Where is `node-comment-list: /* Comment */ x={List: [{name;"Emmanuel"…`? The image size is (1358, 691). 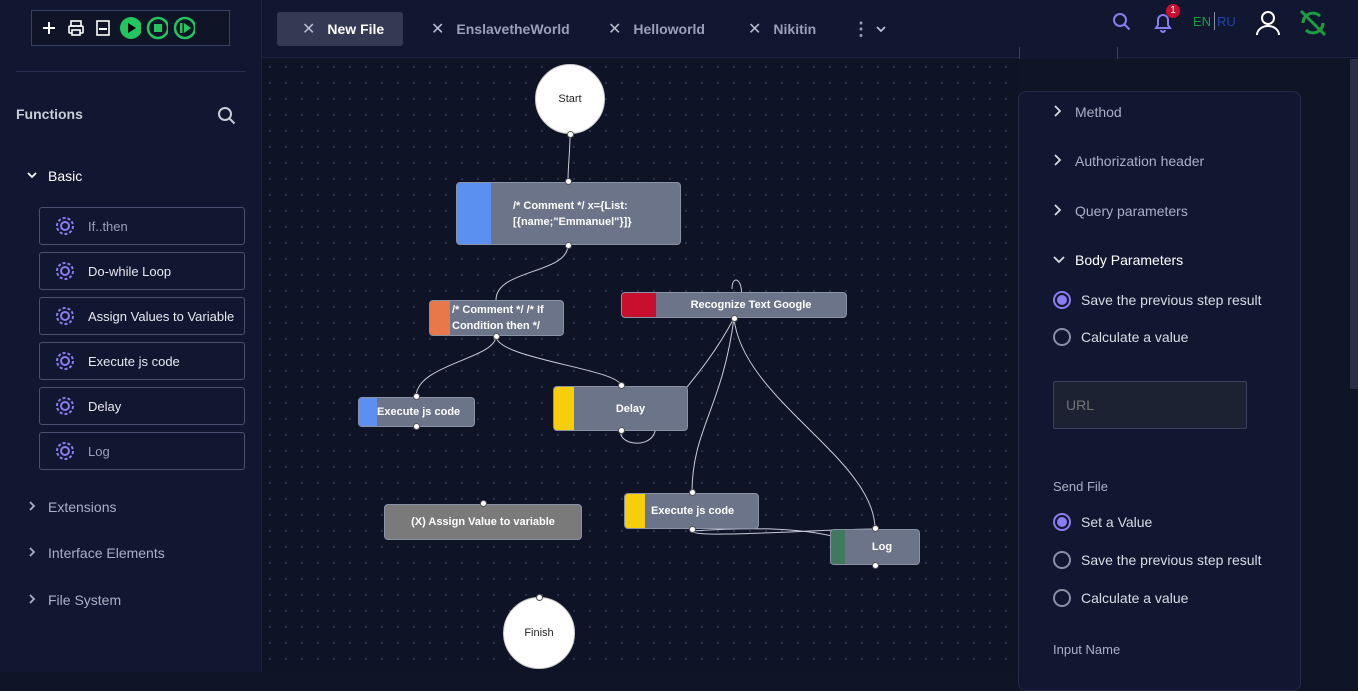
node-comment-list: /* Comment */ x={List: [{name;"Emmanuel"… is located at coordinates (568, 213).